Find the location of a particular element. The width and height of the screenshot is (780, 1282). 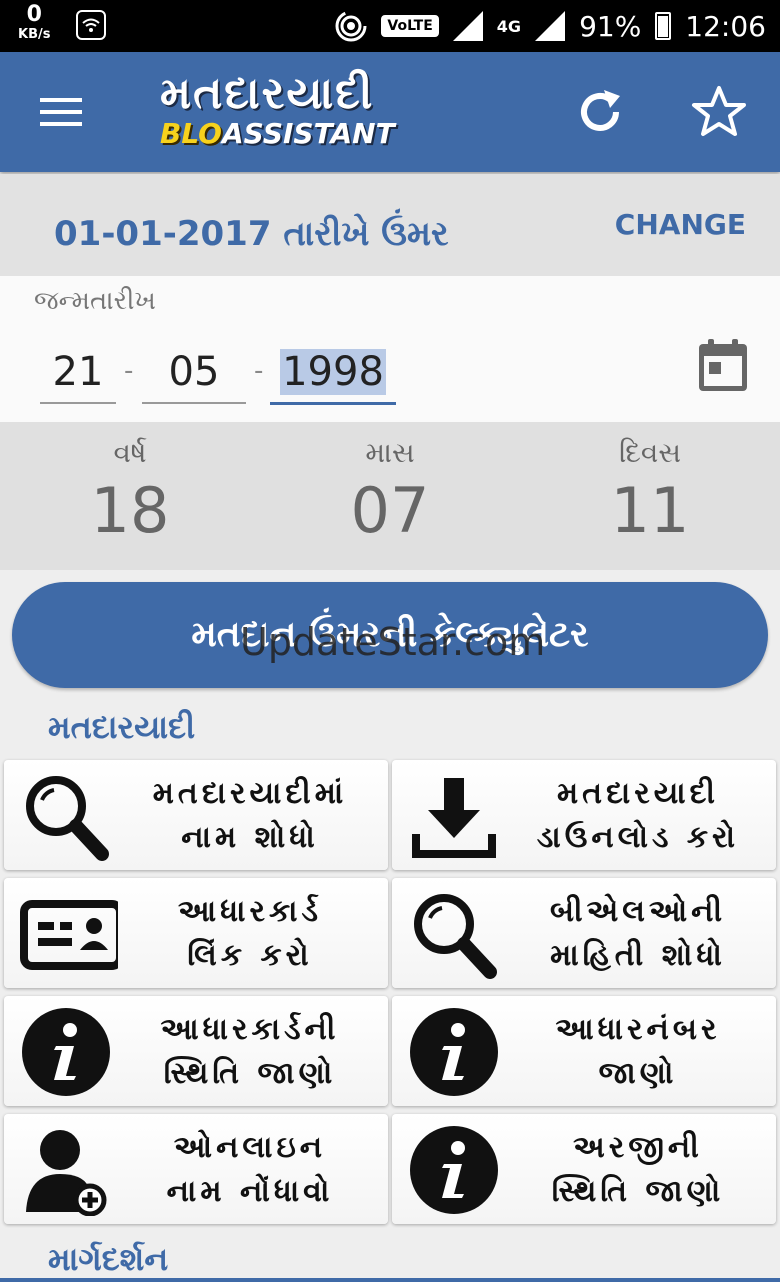

dob-label: જન્મતારીખ is located at coordinates (95, 301).